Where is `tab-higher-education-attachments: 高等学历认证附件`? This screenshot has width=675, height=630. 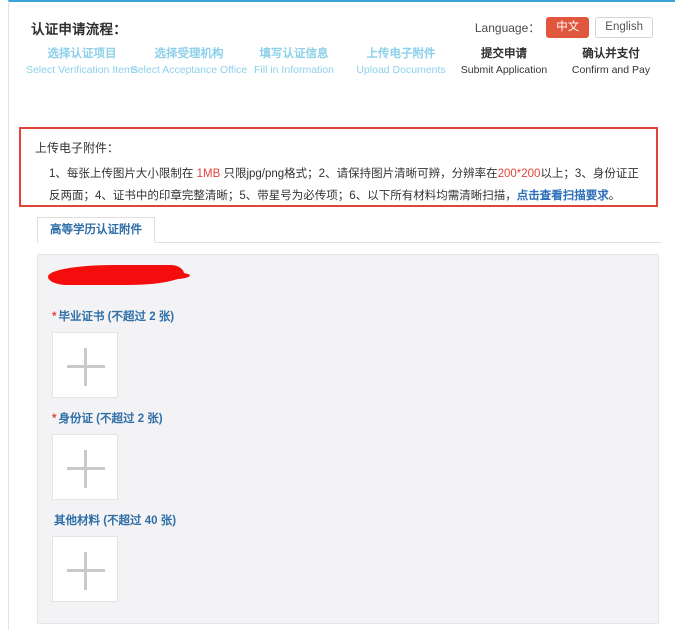 tab-higher-education-attachments: 高等学历认证附件 is located at coordinates (96, 230).